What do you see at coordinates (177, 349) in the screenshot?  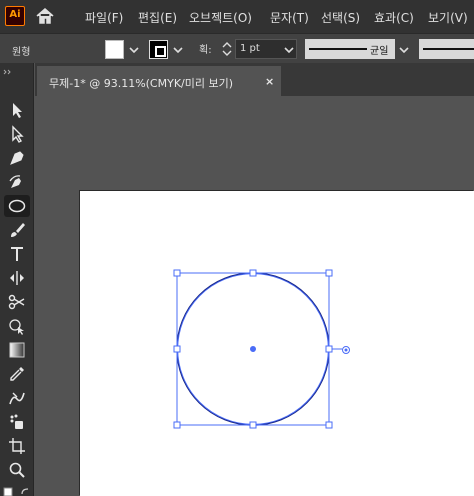 I see `resize-handle-left` at bounding box center [177, 349].